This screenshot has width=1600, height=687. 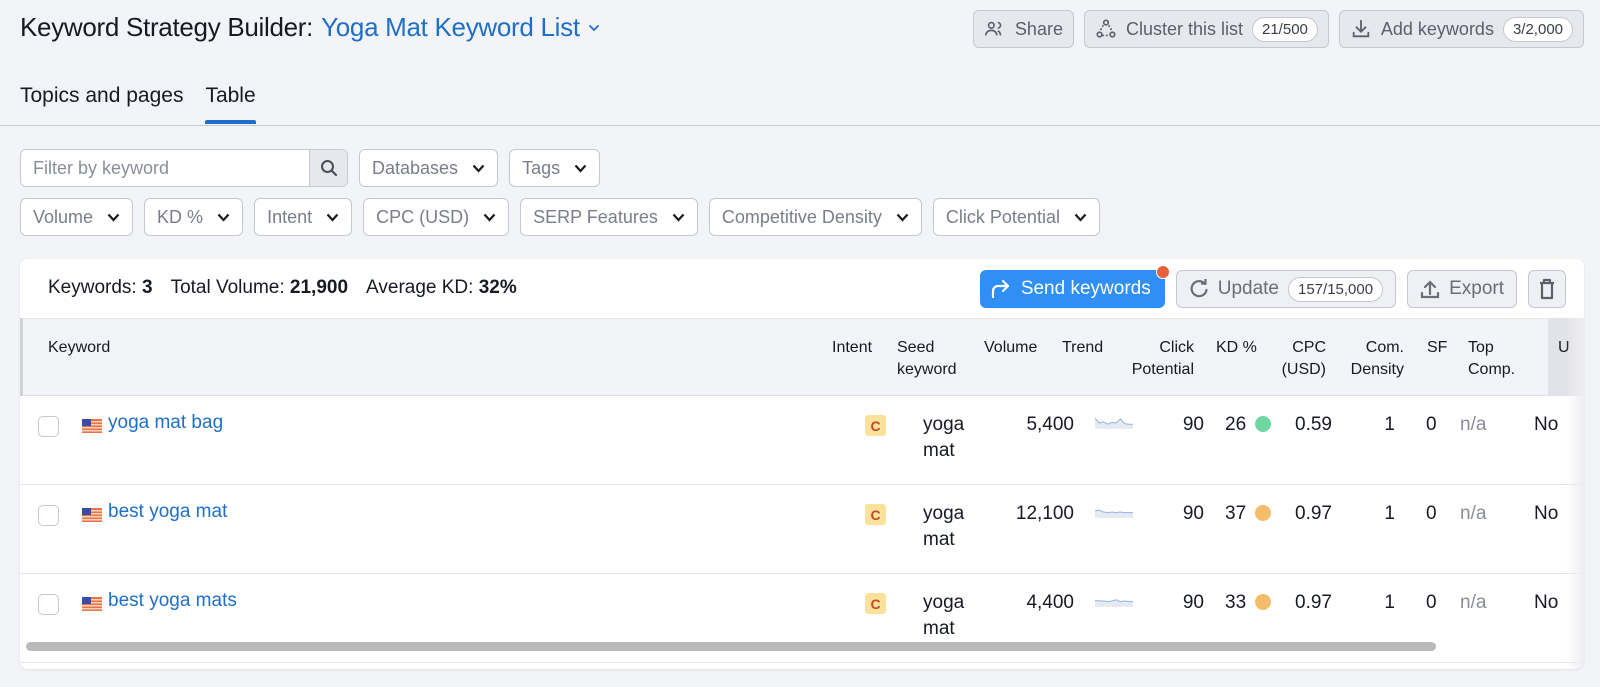 What do you see at coordinates (79, 348) in the screenshot?
I see `col-keyword: Keyword` at bounding box center [79, 348].